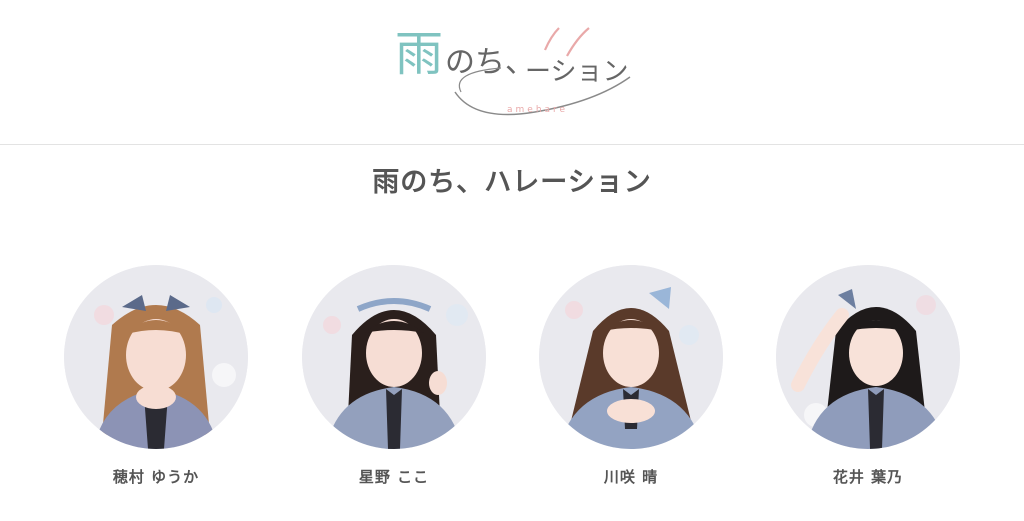 Image resolution: width=1024 pixels, height=521 pixels. I want to click on member-card: 穂村 ゆうか, so click(156, 376).